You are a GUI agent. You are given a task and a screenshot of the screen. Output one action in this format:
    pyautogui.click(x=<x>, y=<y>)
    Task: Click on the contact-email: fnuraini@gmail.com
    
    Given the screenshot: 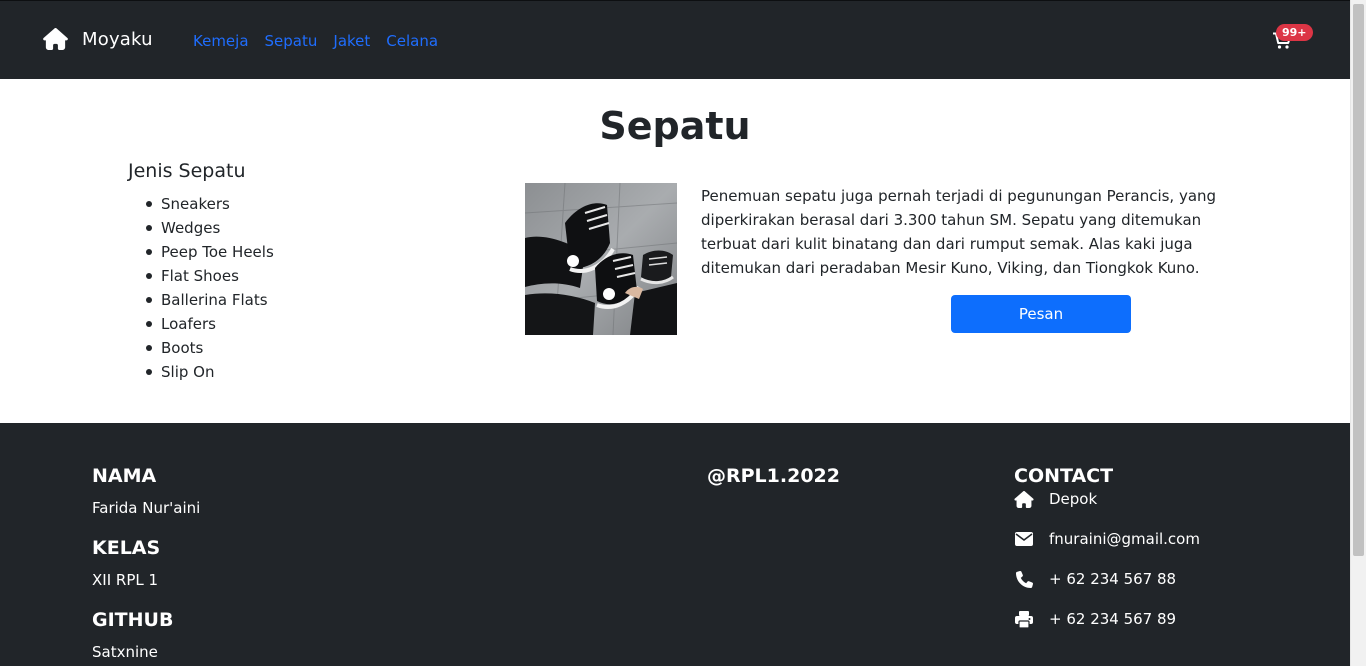 What is the action you would take?
    pyautogui.click(x=1107, y=539)
    